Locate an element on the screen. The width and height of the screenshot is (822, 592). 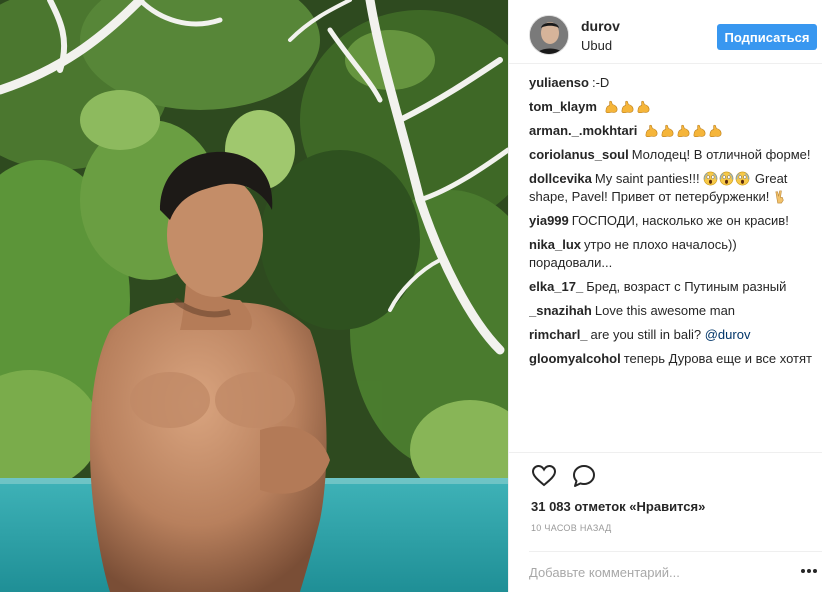
comment-username: _snazihah is located at coordinates (560, 310).